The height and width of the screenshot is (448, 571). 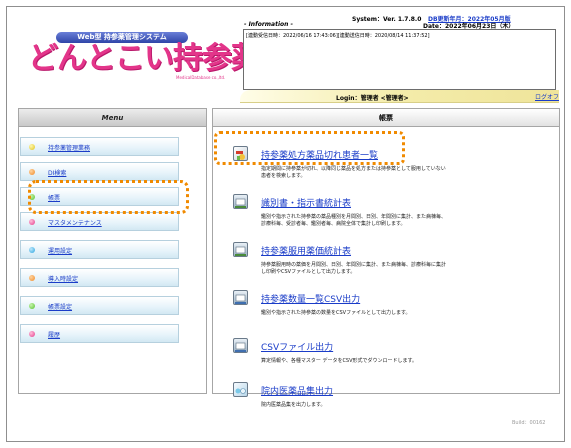 What do you see at coordinates (297, 346) in the screenshot?
I see `report-title-link: CSVファイル出力` at bounding box center [297, 346].